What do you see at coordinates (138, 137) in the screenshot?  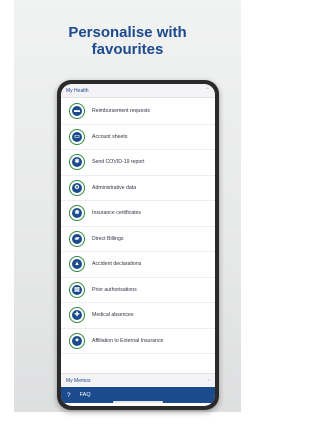 I see `menu-item: ▭ Account sheets` at bounding box center [138, 137].